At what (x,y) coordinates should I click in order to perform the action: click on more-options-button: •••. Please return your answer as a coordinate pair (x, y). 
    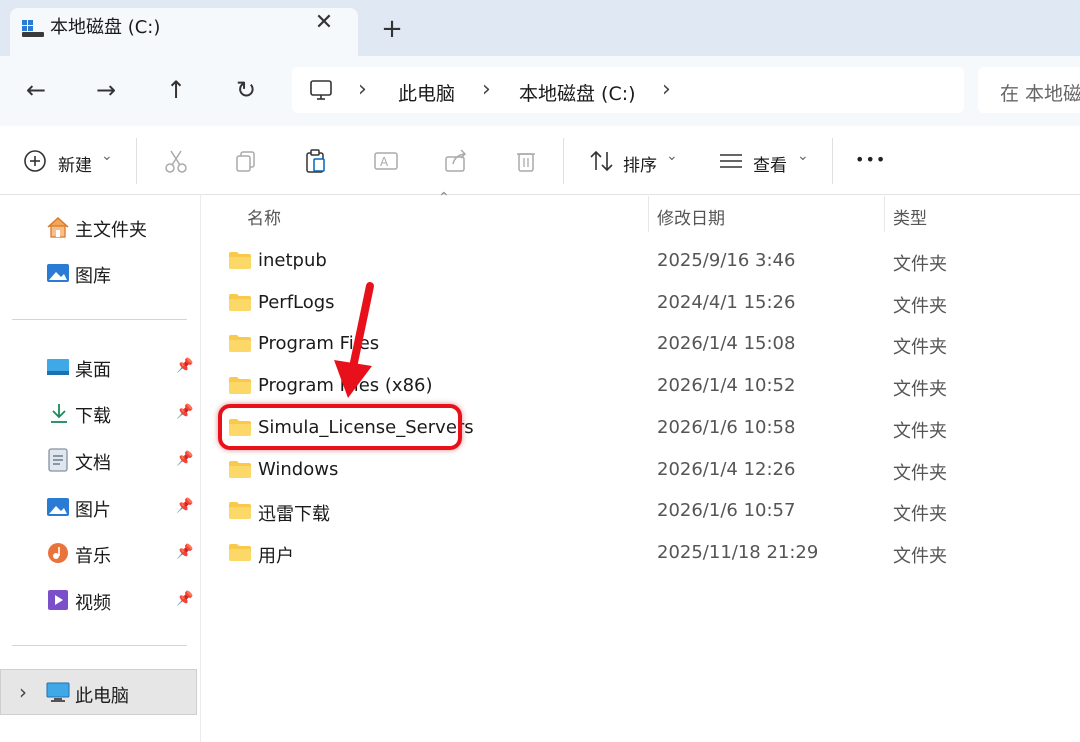
    Looking at the image, I should click on (870, 159).